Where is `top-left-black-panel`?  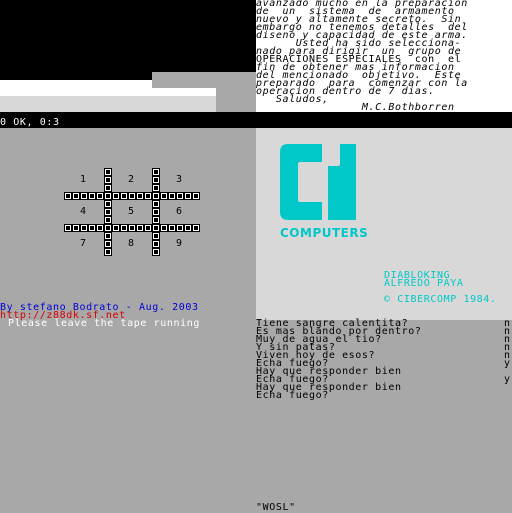 top-left-black-panel is located at coordinates (128, 40).